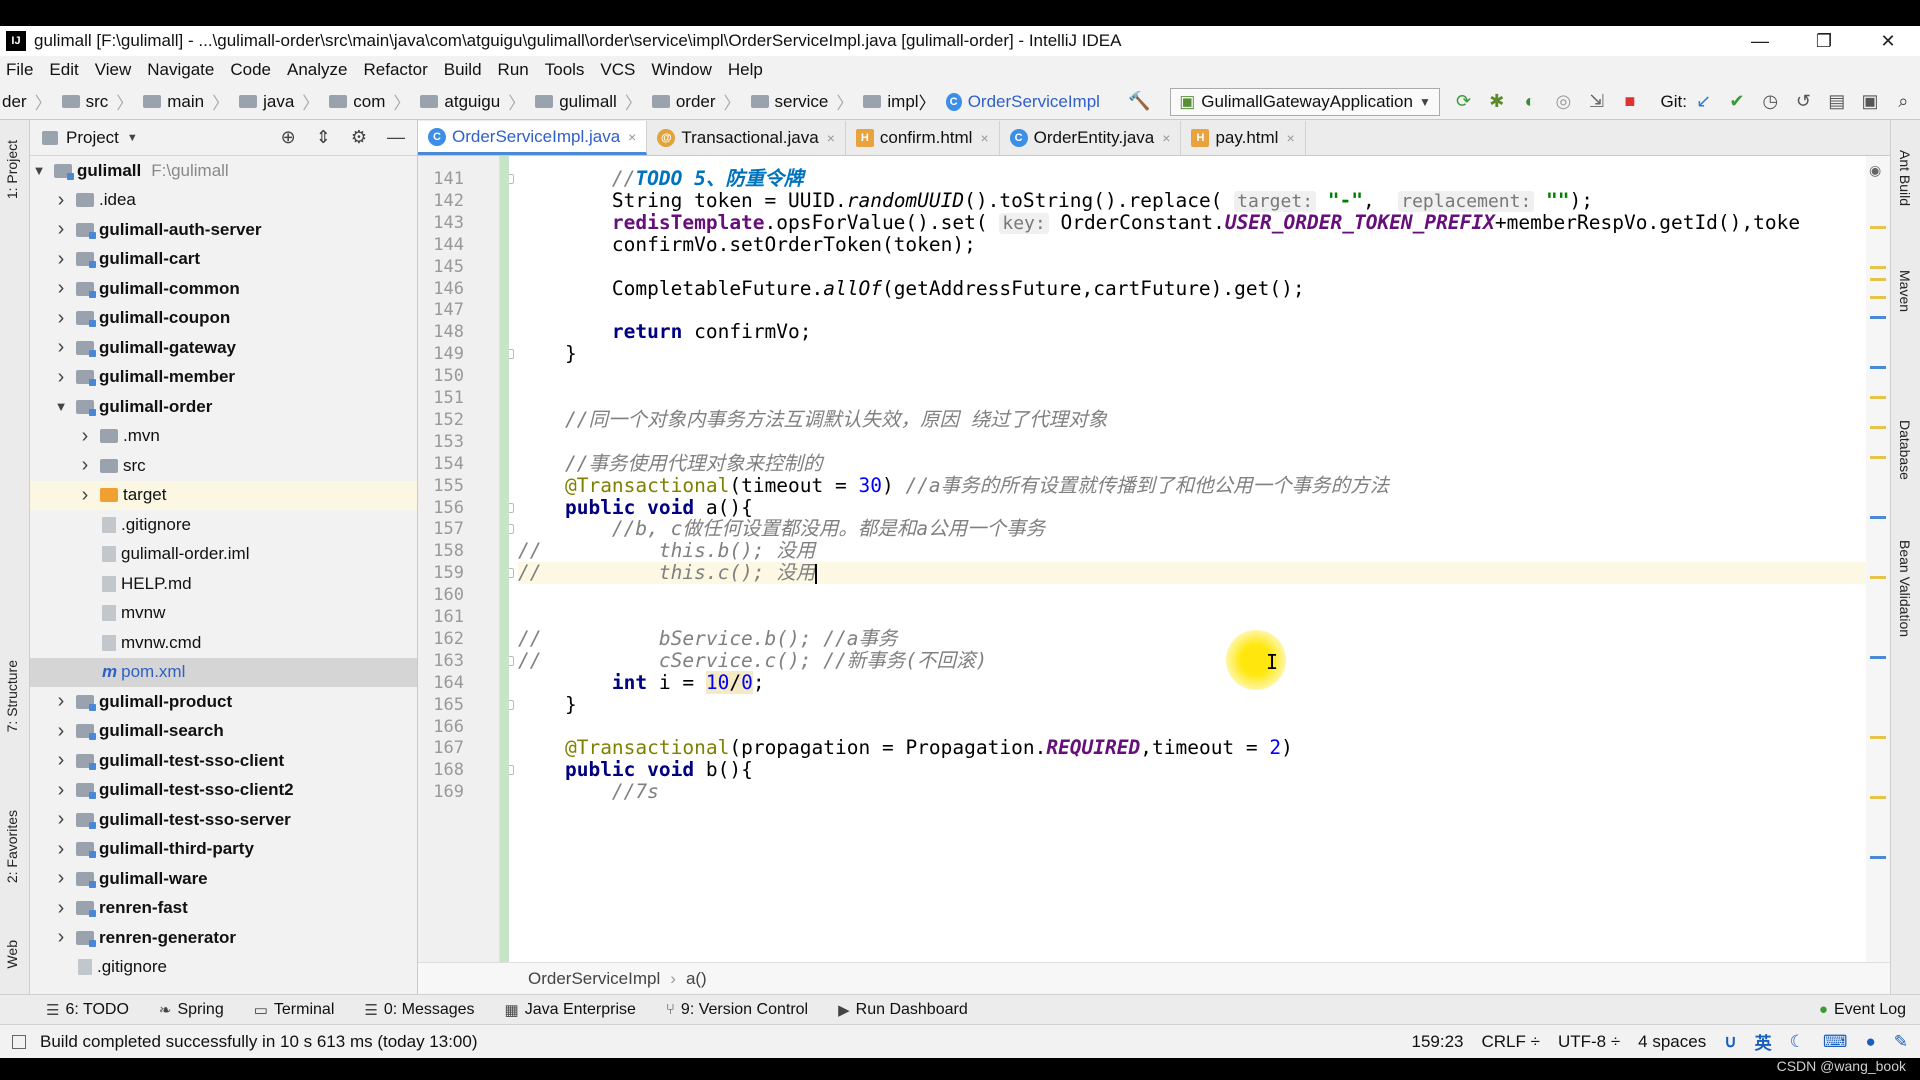  I want to click on tree-item: › gulimall-gateway, so click(223, 348).